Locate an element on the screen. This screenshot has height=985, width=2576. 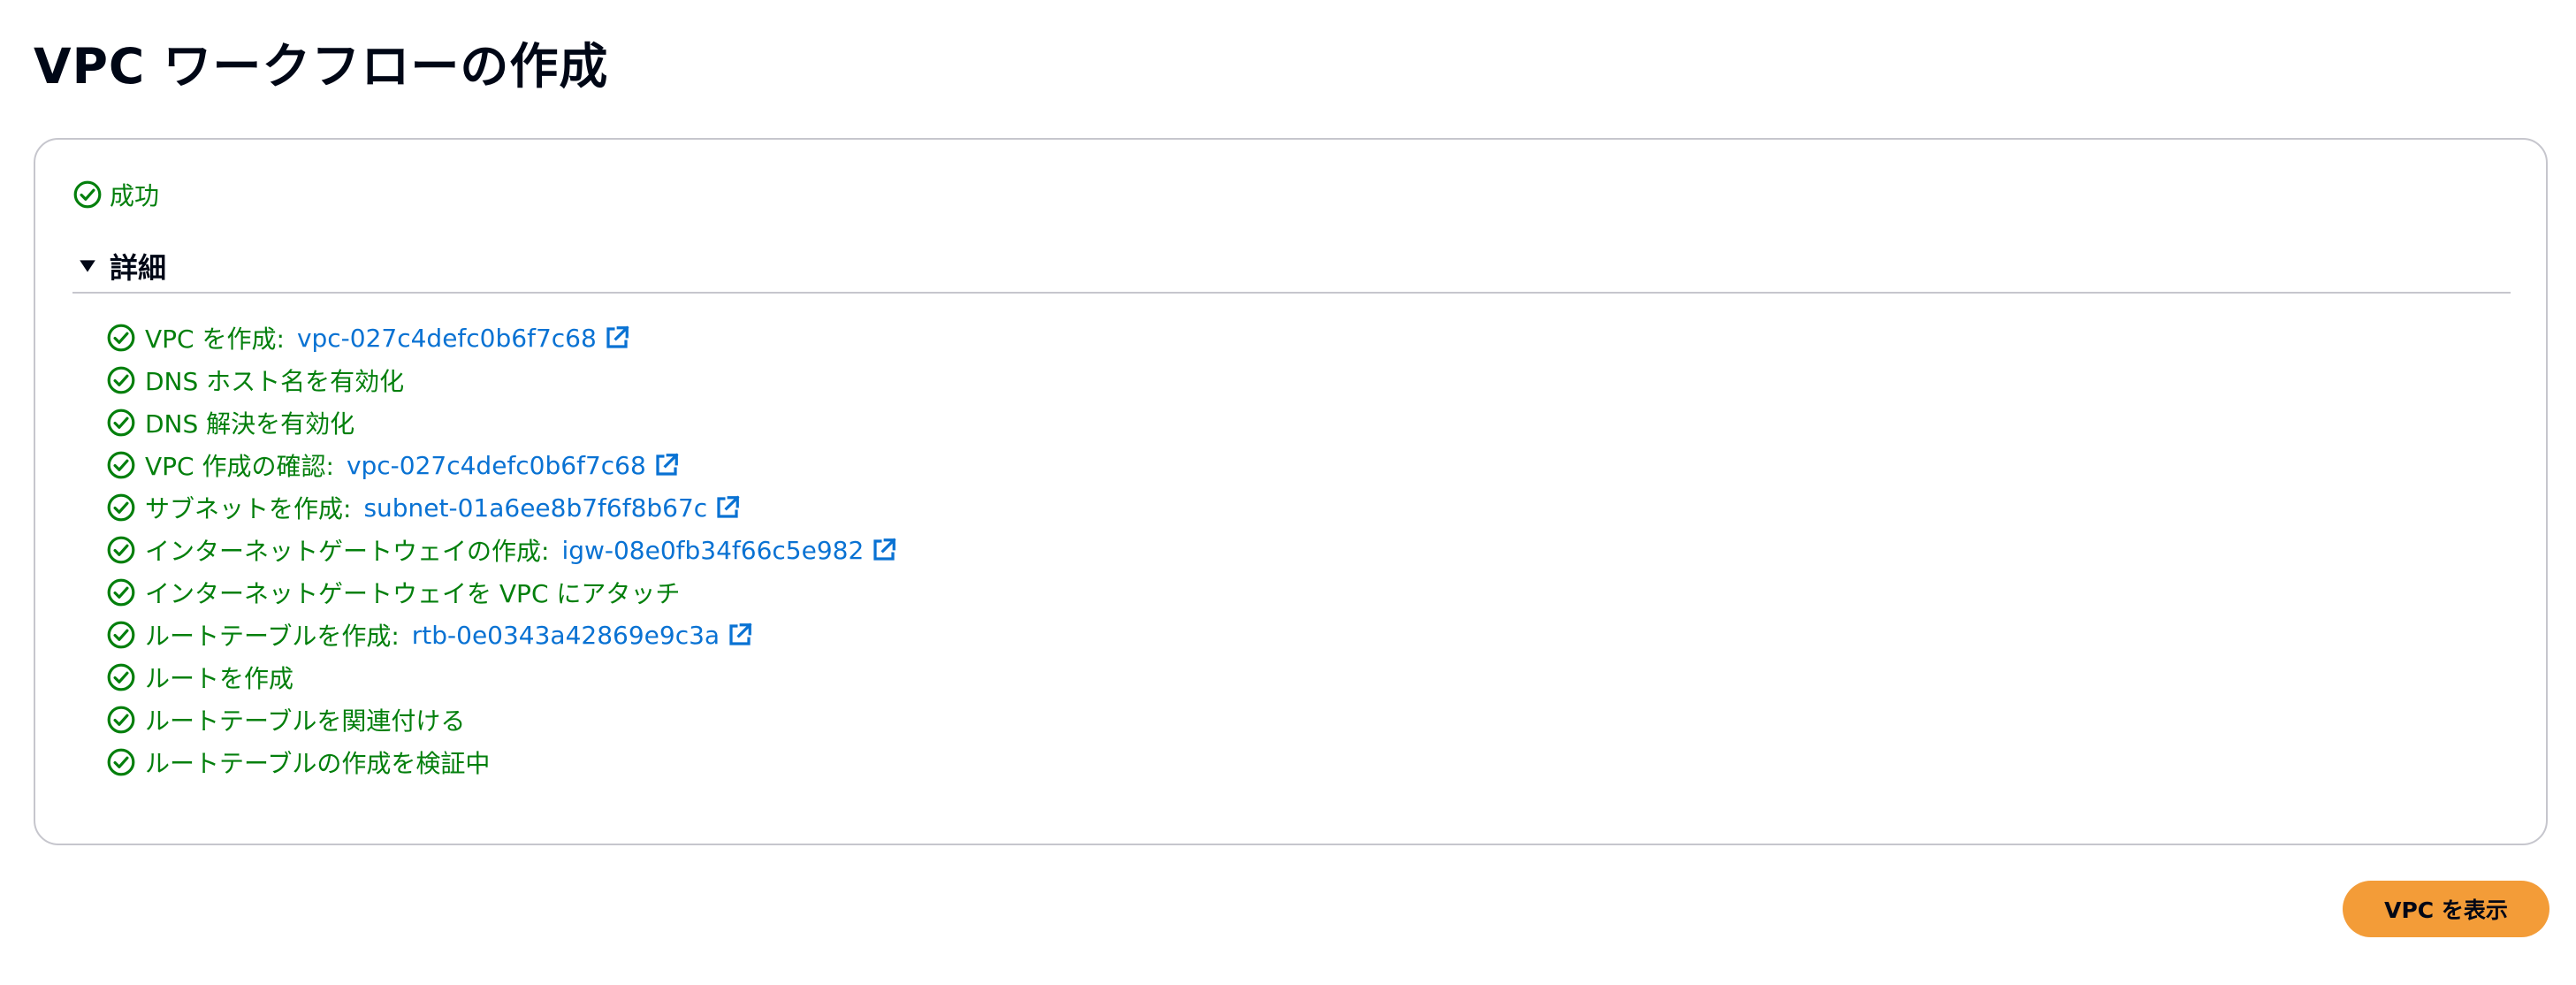
step-label: ルートを作成 is located at coordinates (219, 679).